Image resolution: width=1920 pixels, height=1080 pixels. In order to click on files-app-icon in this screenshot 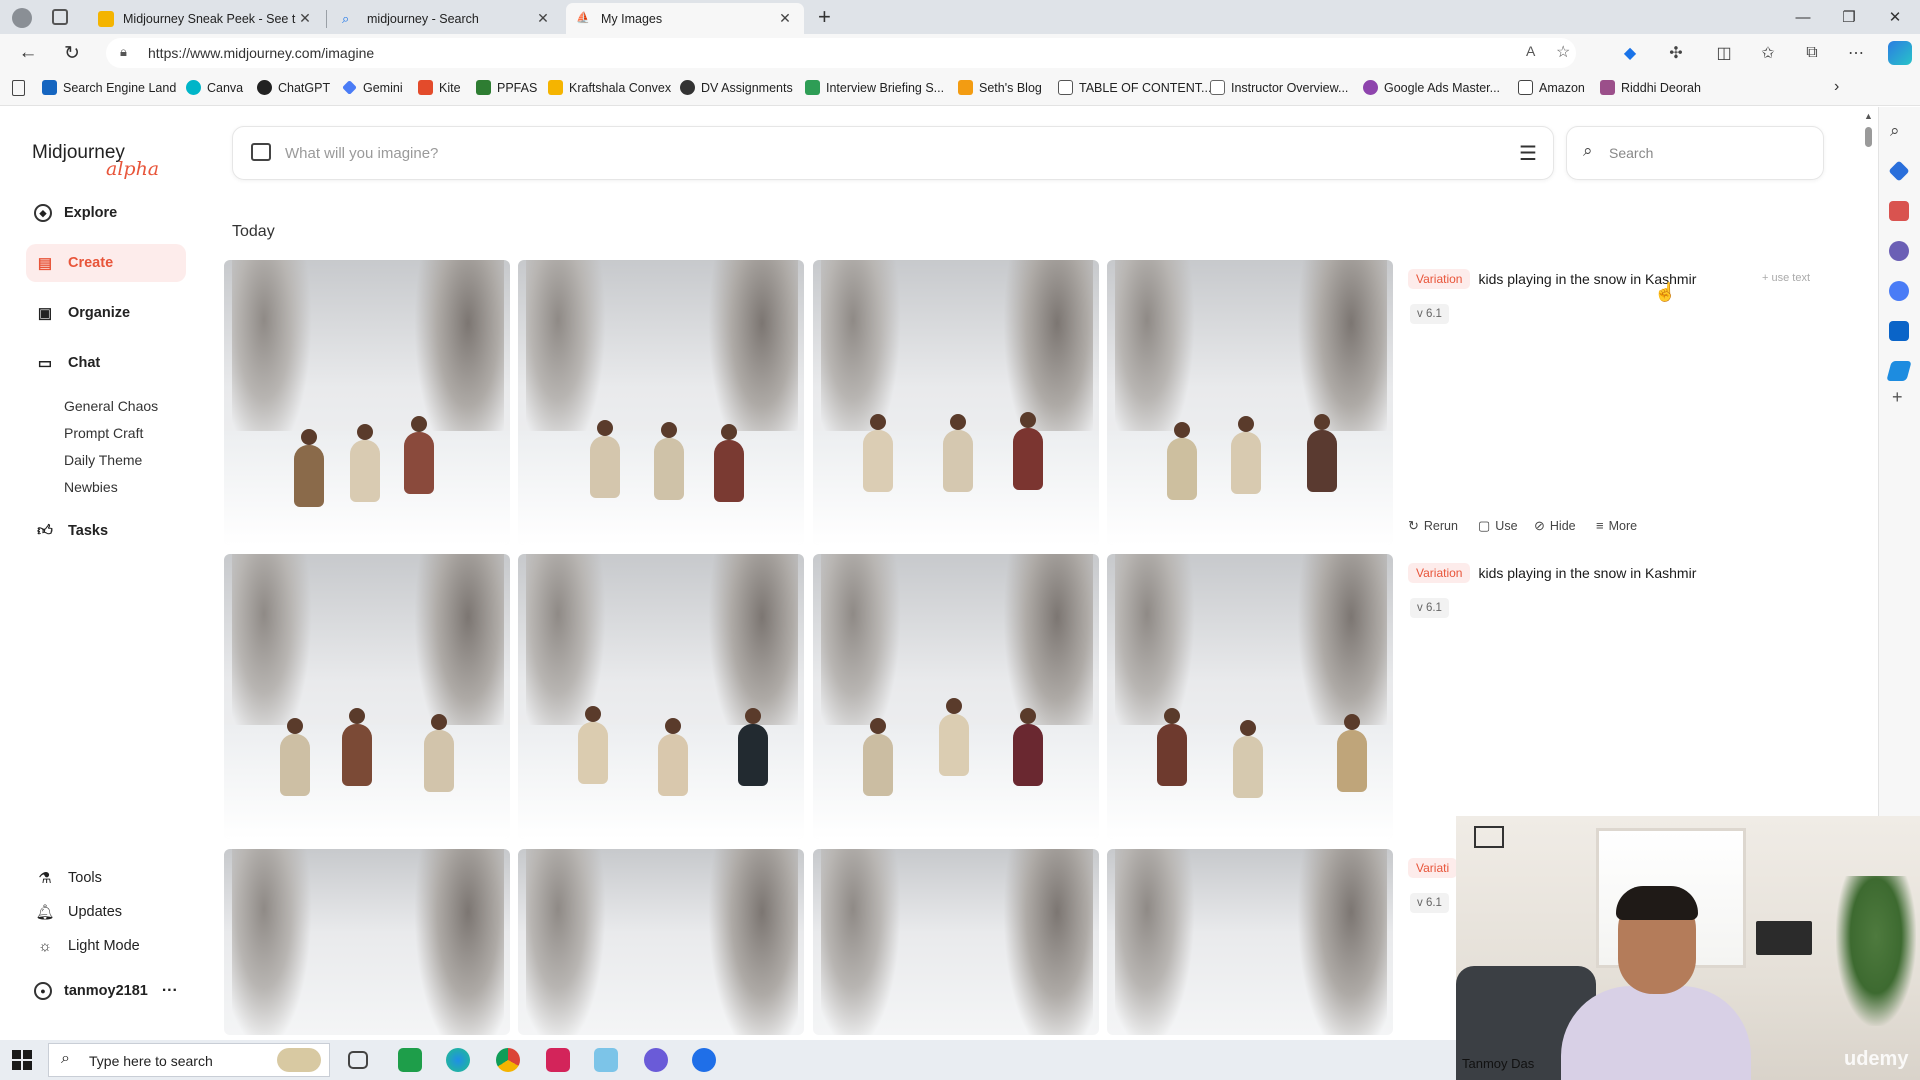, I will do `click(606, 1060)`.